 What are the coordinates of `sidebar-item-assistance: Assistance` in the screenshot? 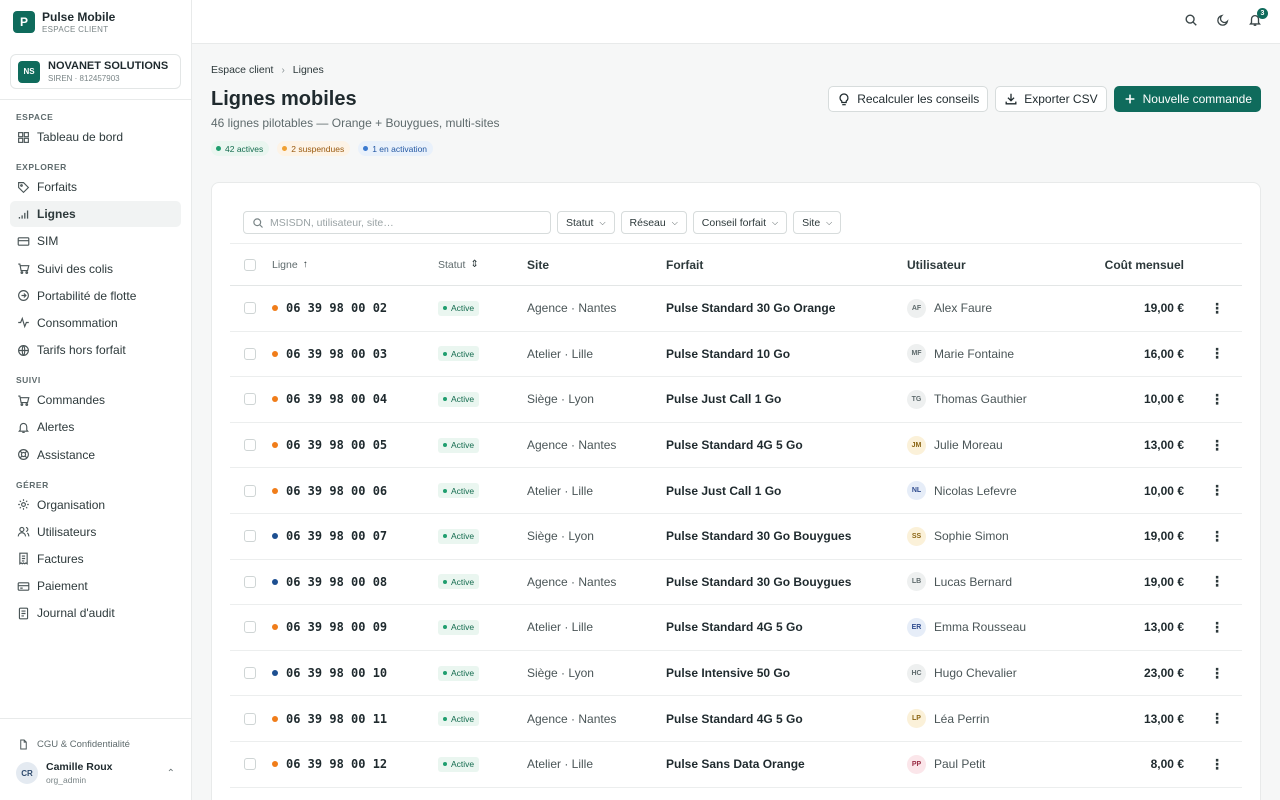 It's located at (95, 455).